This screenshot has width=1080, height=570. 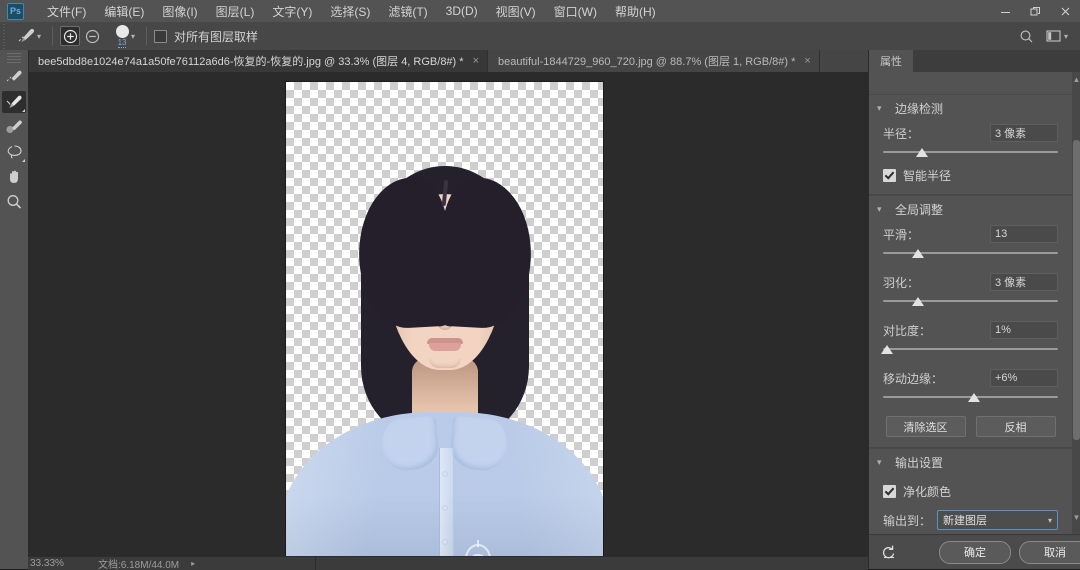 What do you see at coordinates (14, 127) in the screenshot?
I see `tool-brush` at bounding box center [14, 127].